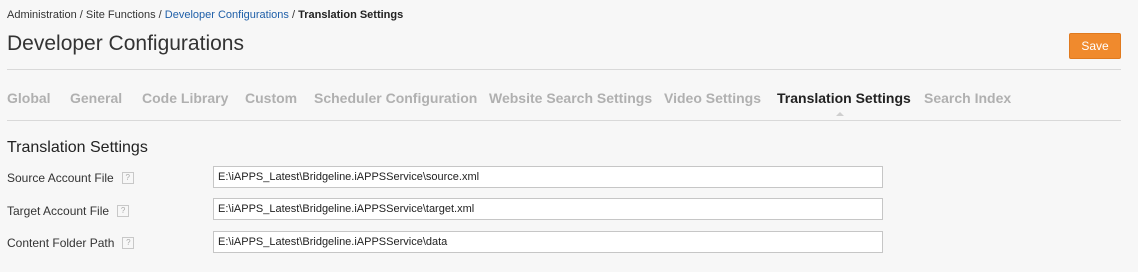 The width and height of the screenshot is (1138, 272). Describe the element at coordinates (548, 242) in the screenshot. I see `content-folder-path-input` at that location.